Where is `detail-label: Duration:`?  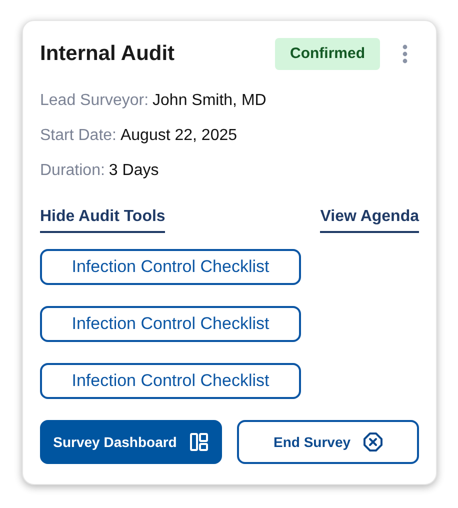
detail-label: Duration: is located at coordinates (72, 171).